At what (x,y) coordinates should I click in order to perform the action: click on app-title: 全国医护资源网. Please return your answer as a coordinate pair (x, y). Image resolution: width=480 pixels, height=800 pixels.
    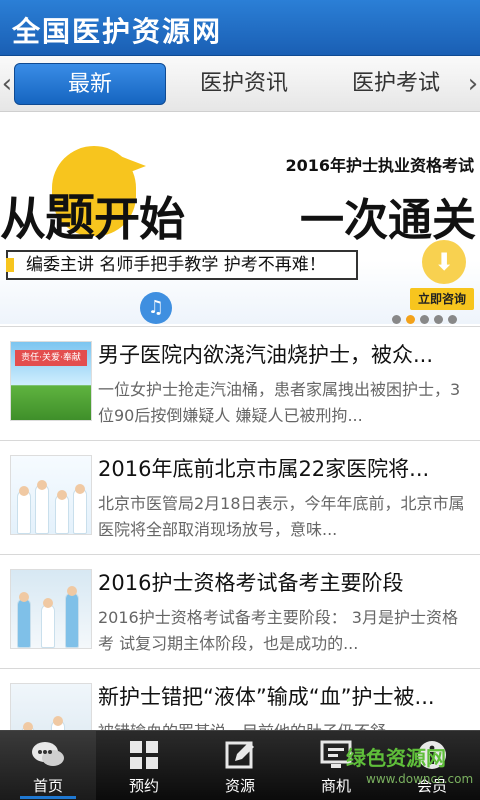
    Looking at the image, I should click on (117, 31).